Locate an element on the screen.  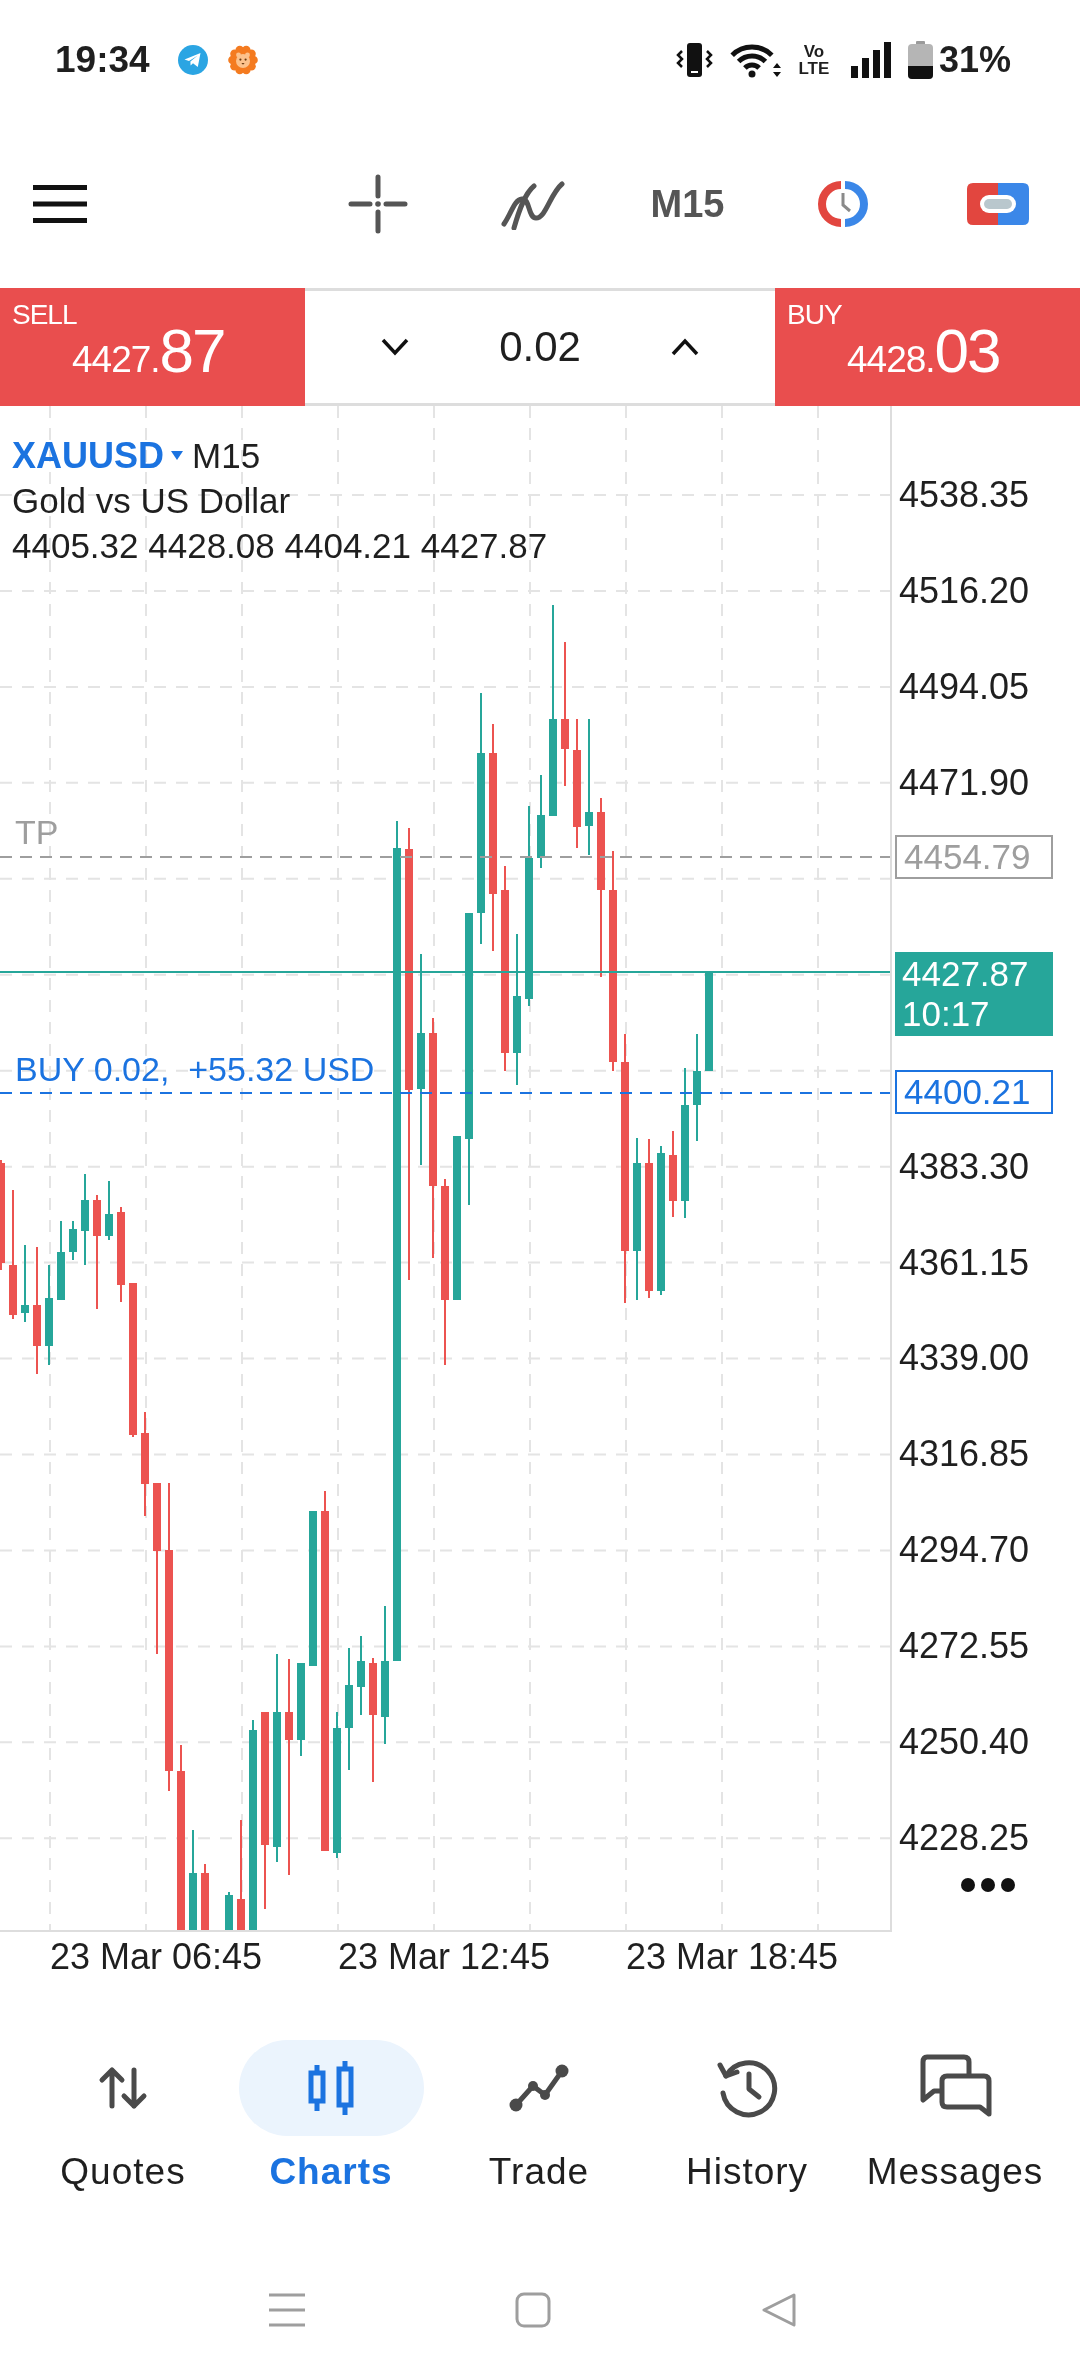
caret-icon is located at coordinates (177, 455).